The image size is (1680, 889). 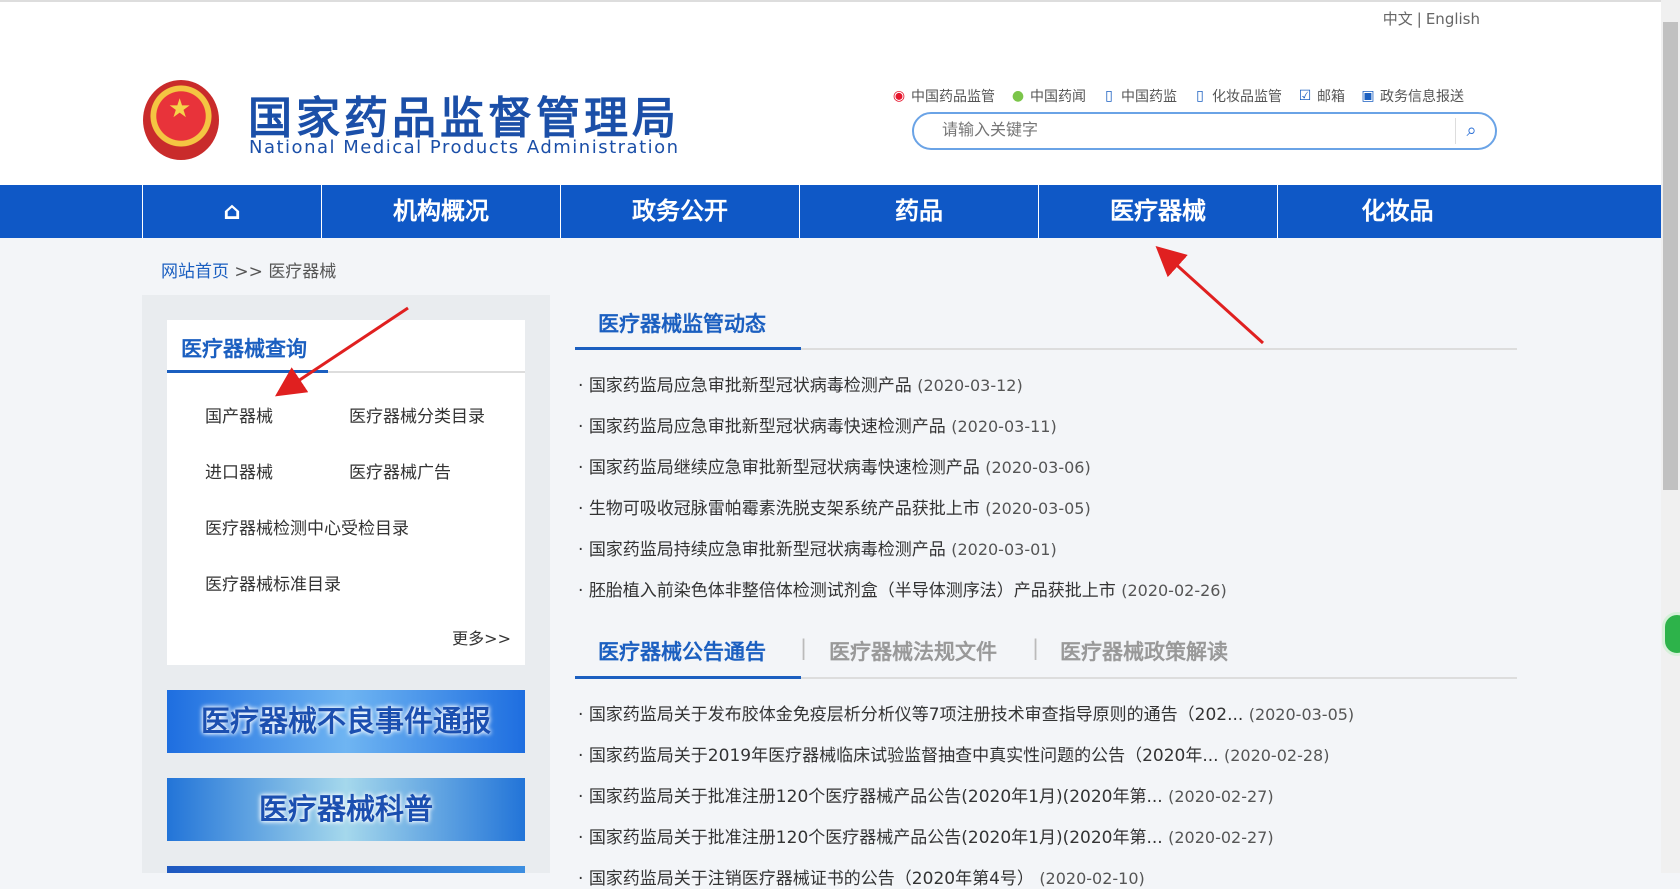 What do you see at coordinates (342, 351) in the screenshot?
I see `arrow-to-domestic` at bounding box center [342, 351].